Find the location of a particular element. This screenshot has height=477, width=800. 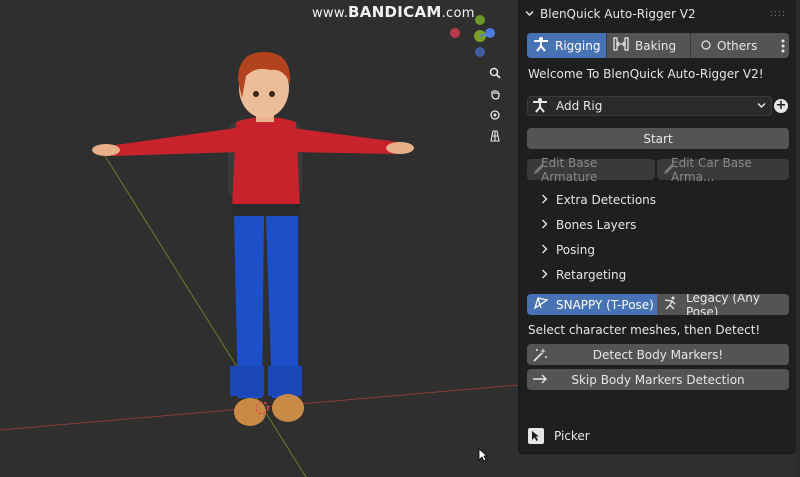

pose-legacy-any: Legacy (Any Pose) is located at coordinates (723, 304).